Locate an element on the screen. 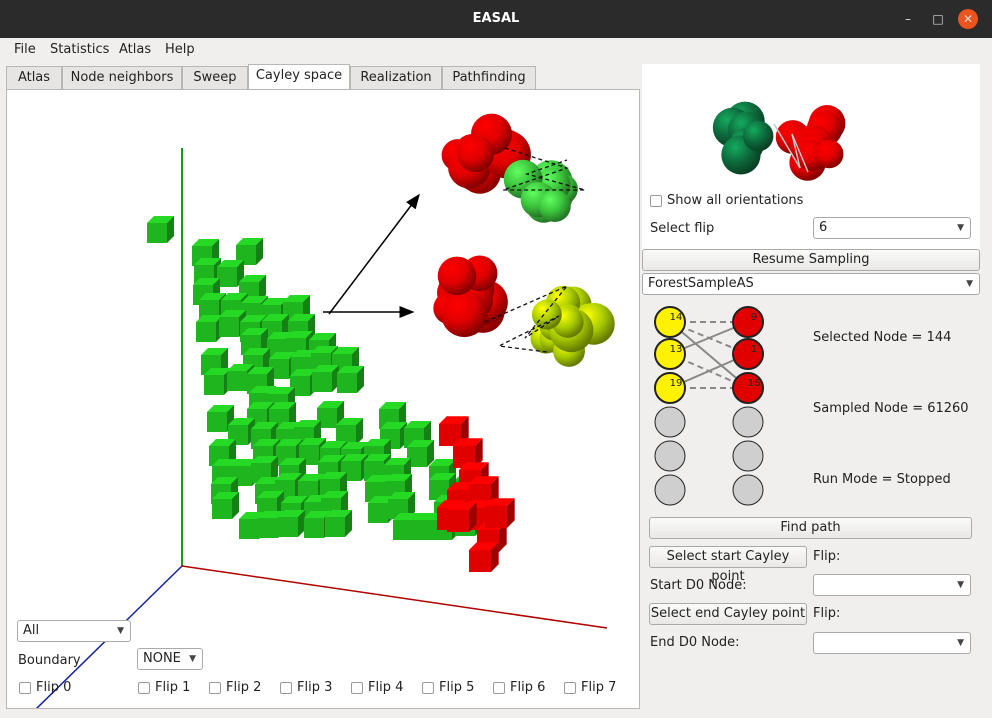  graph-node-label: 19 is located at coordinates (676, 383).